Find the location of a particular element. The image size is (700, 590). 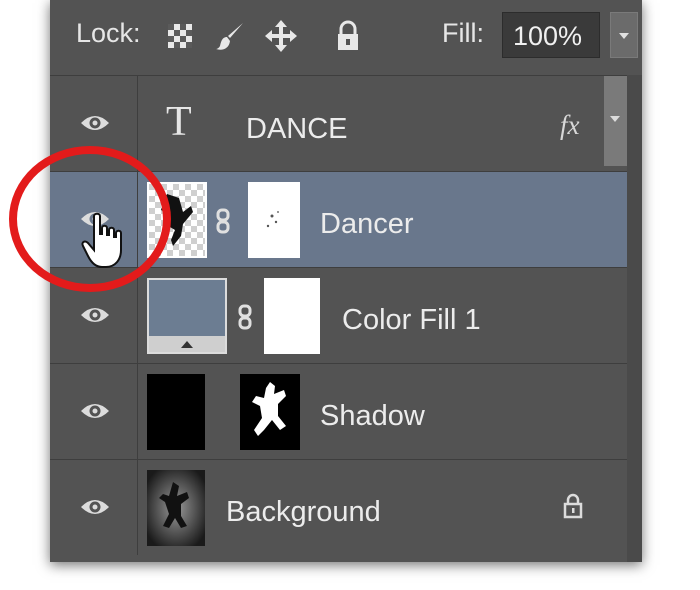

lock-bar: Lock: Fill: 100% is located at coordinates (346, 36).